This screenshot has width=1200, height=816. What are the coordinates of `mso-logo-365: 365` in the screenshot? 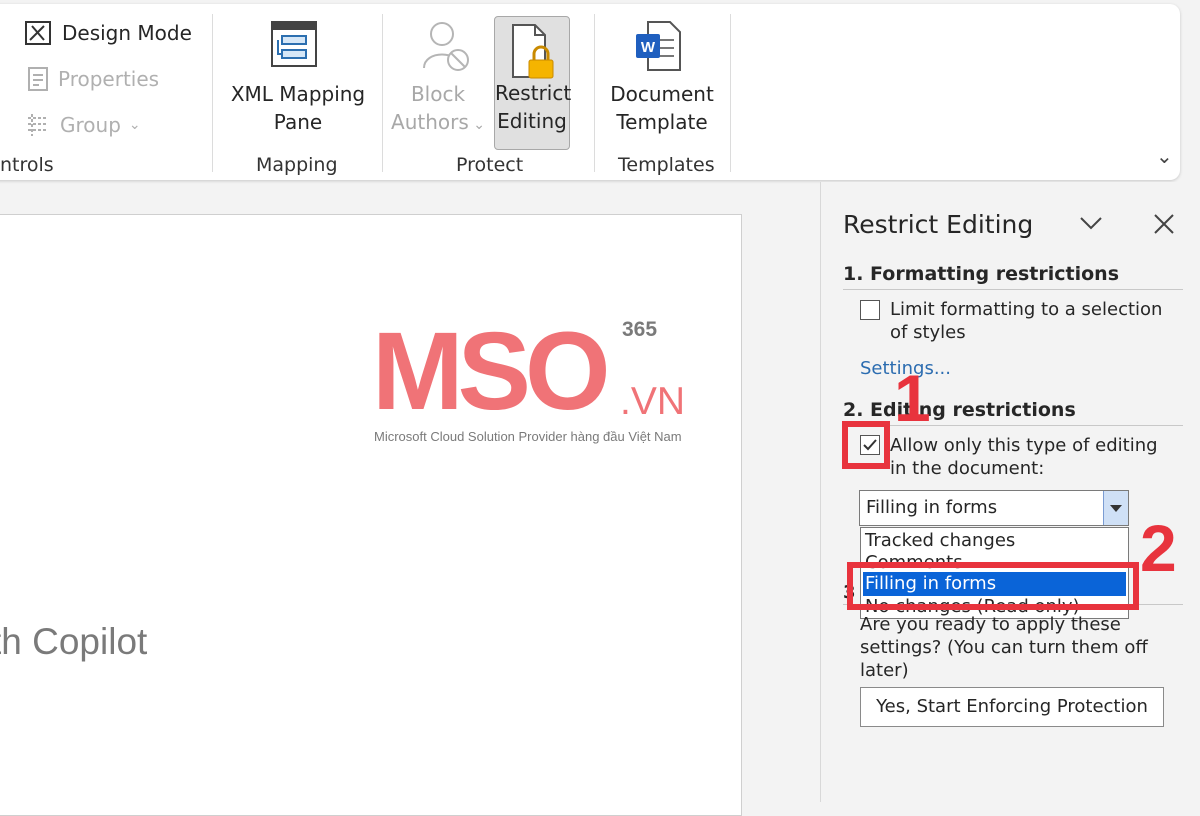 It's located at (640, 329).